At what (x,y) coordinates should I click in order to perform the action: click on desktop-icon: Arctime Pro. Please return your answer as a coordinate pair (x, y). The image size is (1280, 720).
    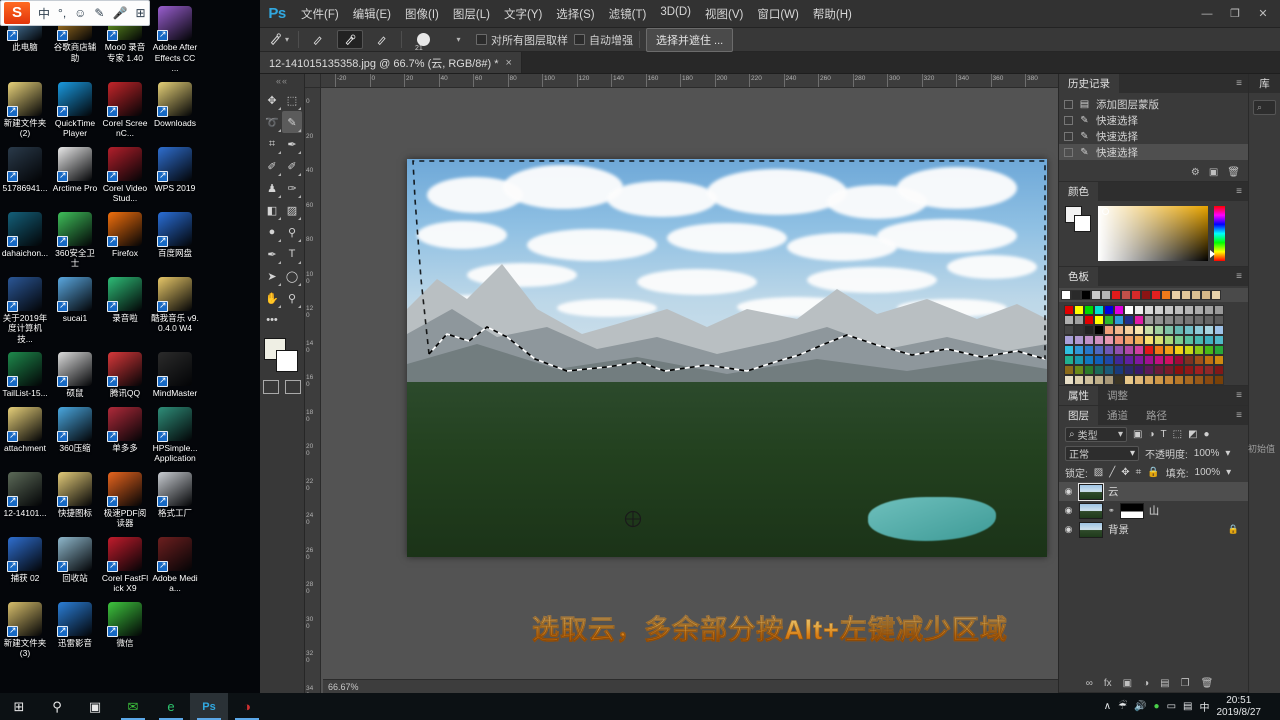
    Looking at the image, I should click on (75, 174).